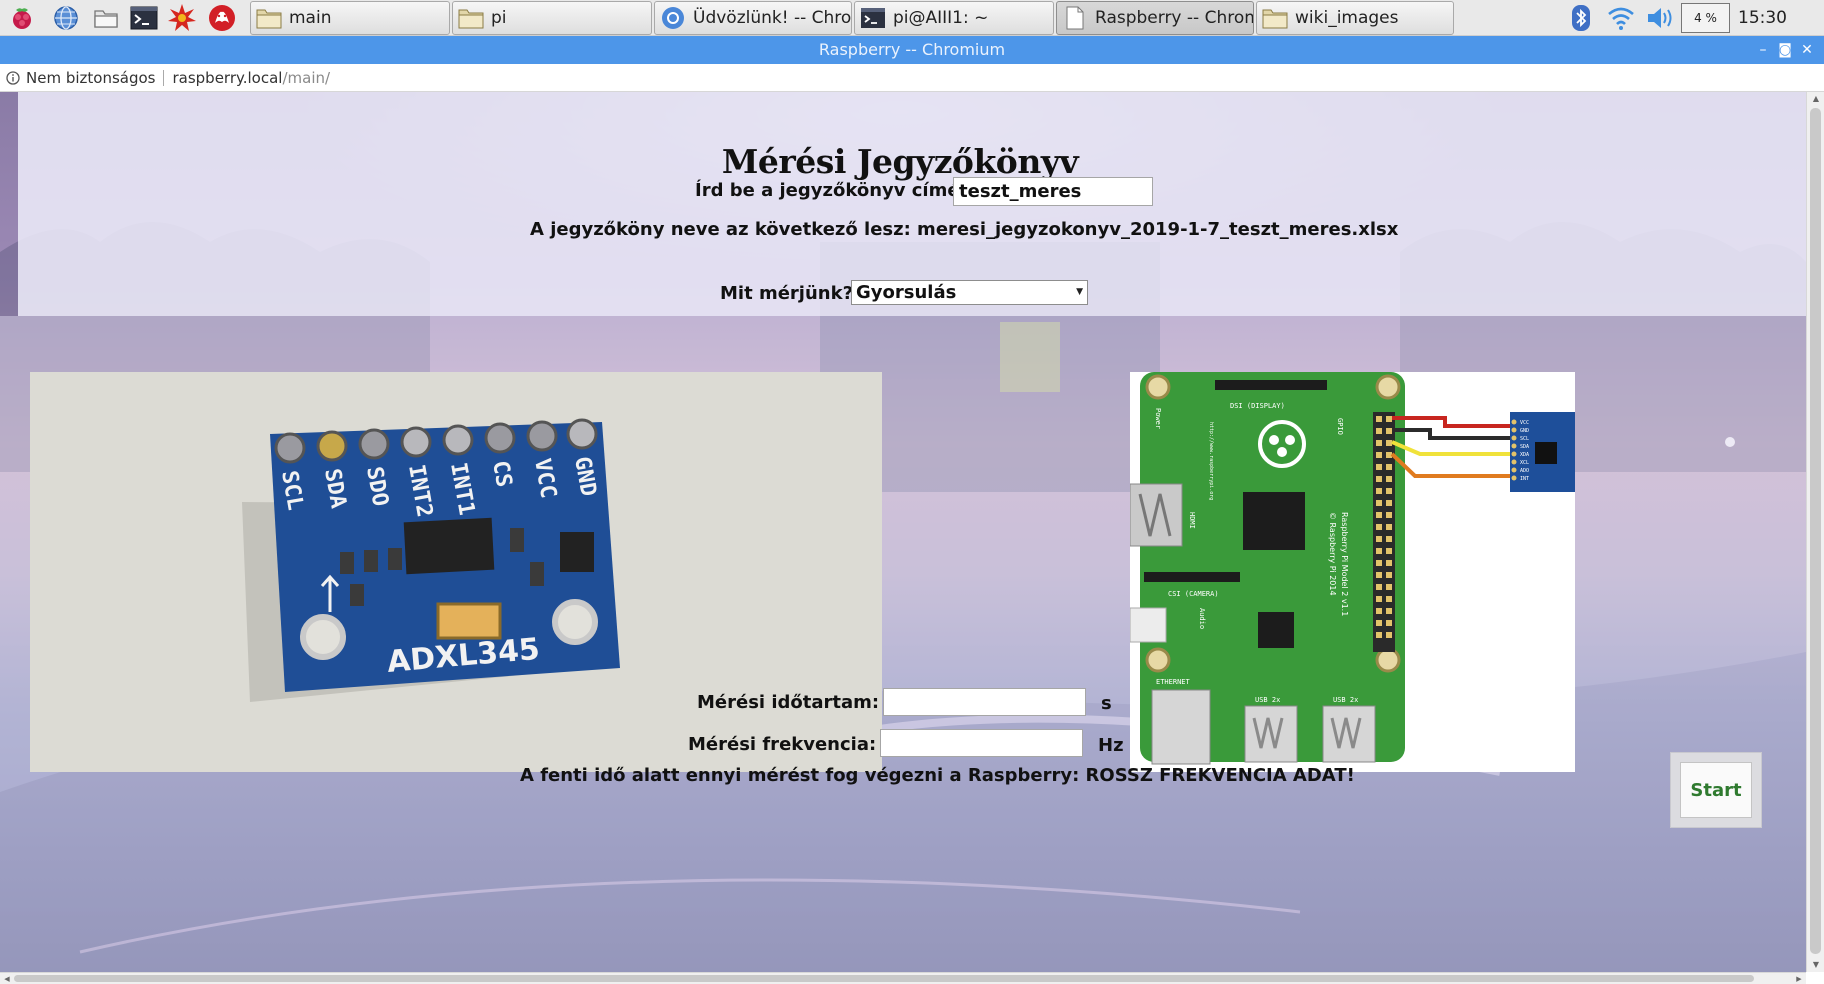 The height and width of the screenshot is (984, 1824). I want to click on chromium-icon, so click(673, 18).